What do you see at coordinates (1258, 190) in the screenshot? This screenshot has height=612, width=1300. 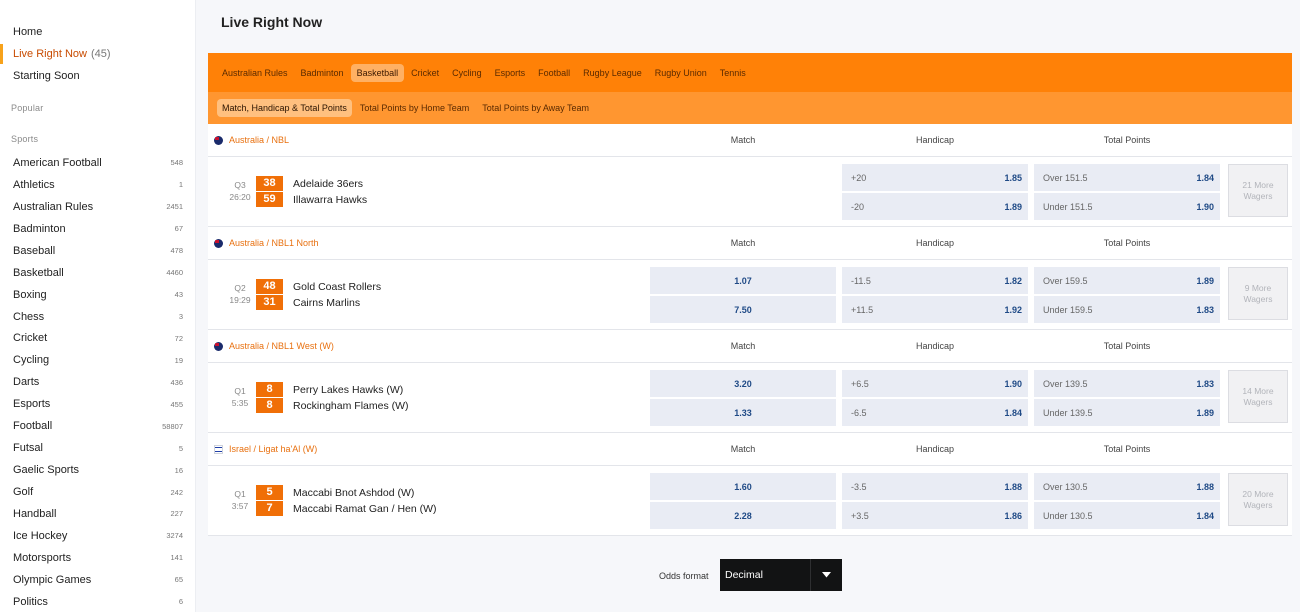 I see `more-wagers-button: 21 More Wagers` at bounding box center [1258, 190].